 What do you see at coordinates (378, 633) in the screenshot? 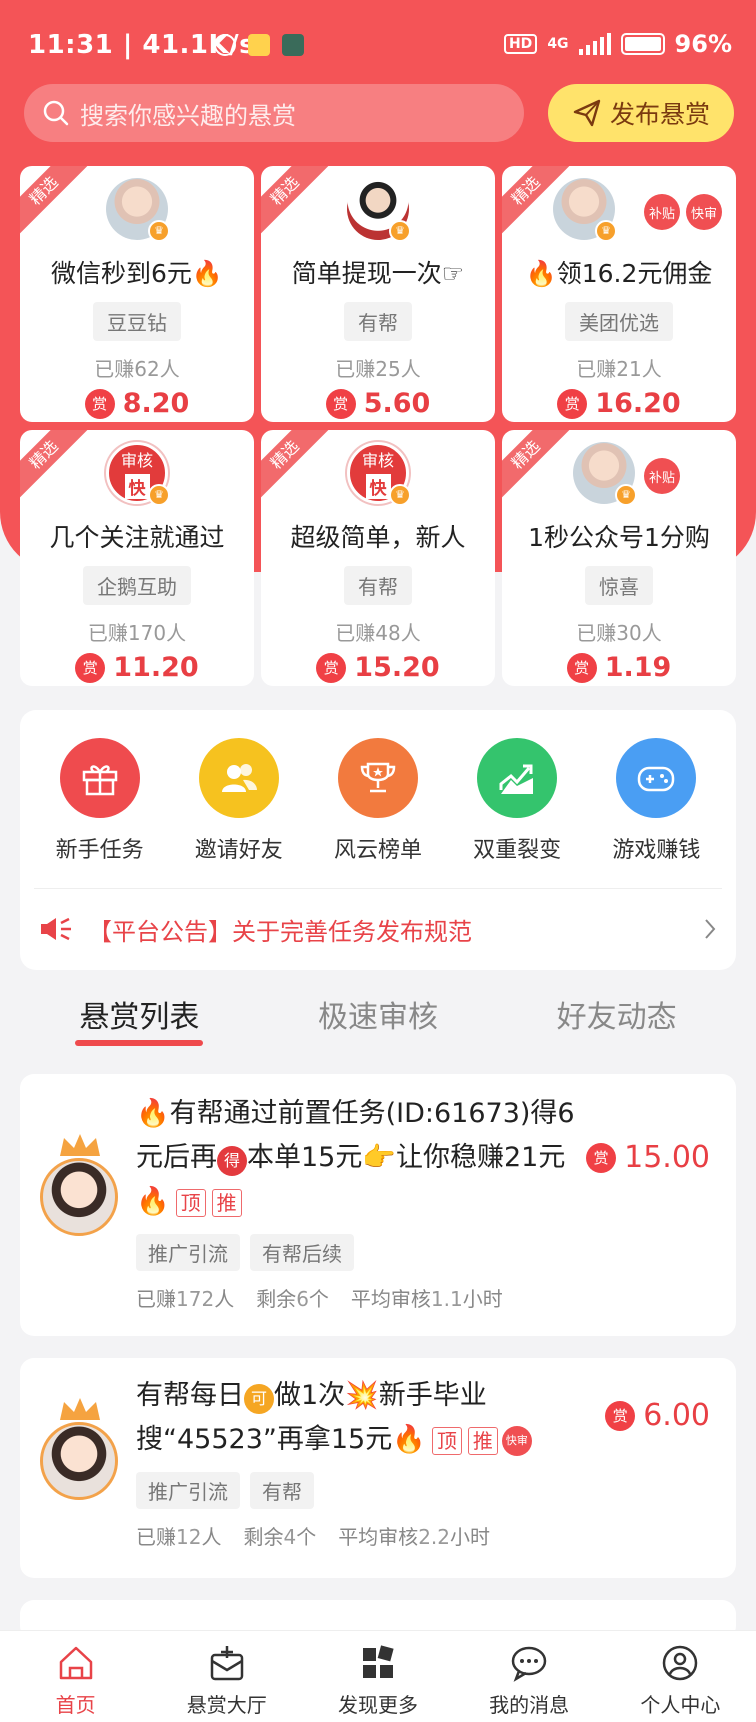
I see `card-earned: 已赚48人` at bounding box center [378, 633].